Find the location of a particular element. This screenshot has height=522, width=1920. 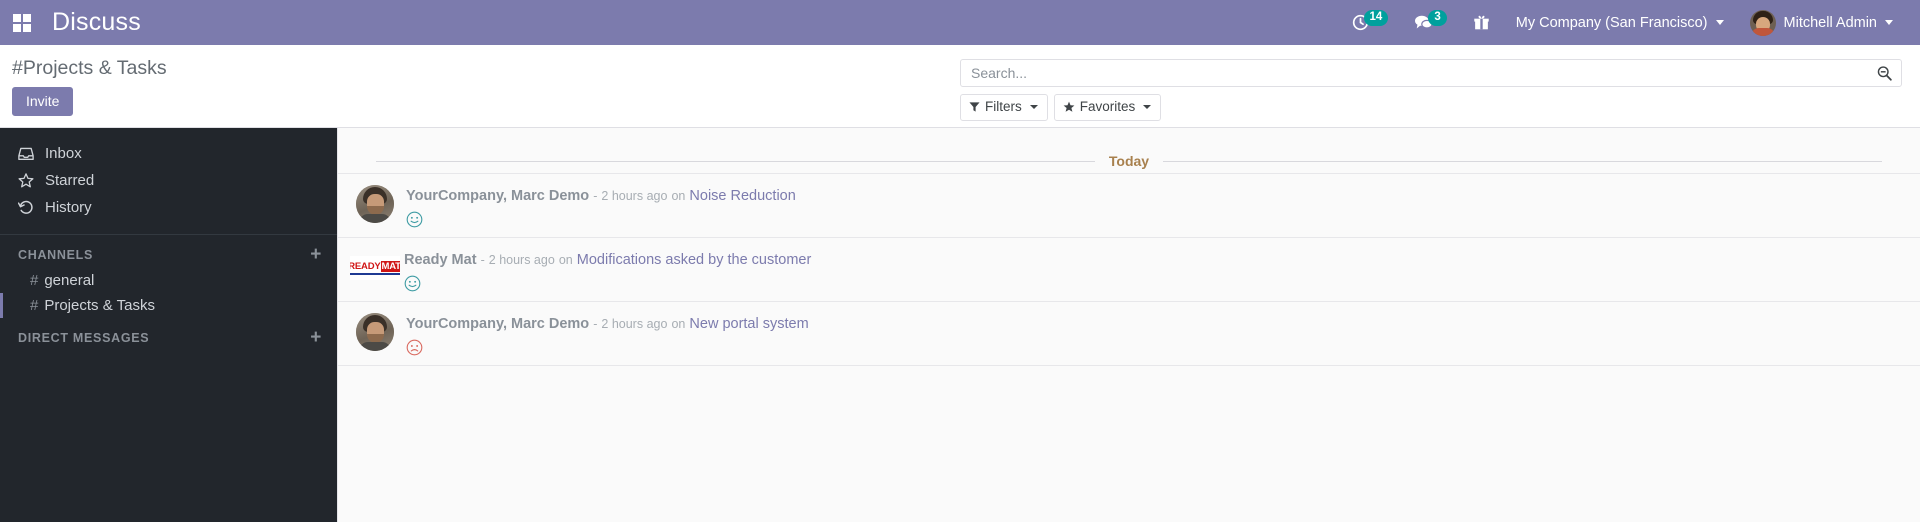

channel-label: Projects & Tasks is located at coordinates (99, 305).